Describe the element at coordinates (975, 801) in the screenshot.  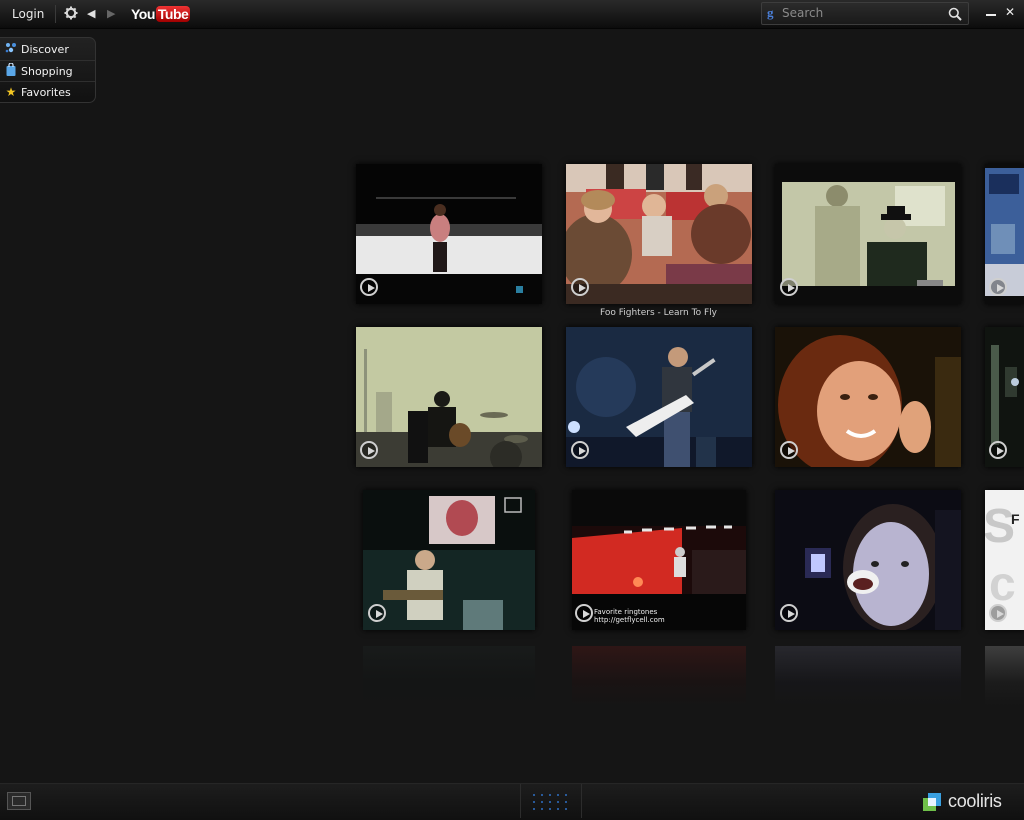
I see `cooliris-brand-text: cooliris` at that location.